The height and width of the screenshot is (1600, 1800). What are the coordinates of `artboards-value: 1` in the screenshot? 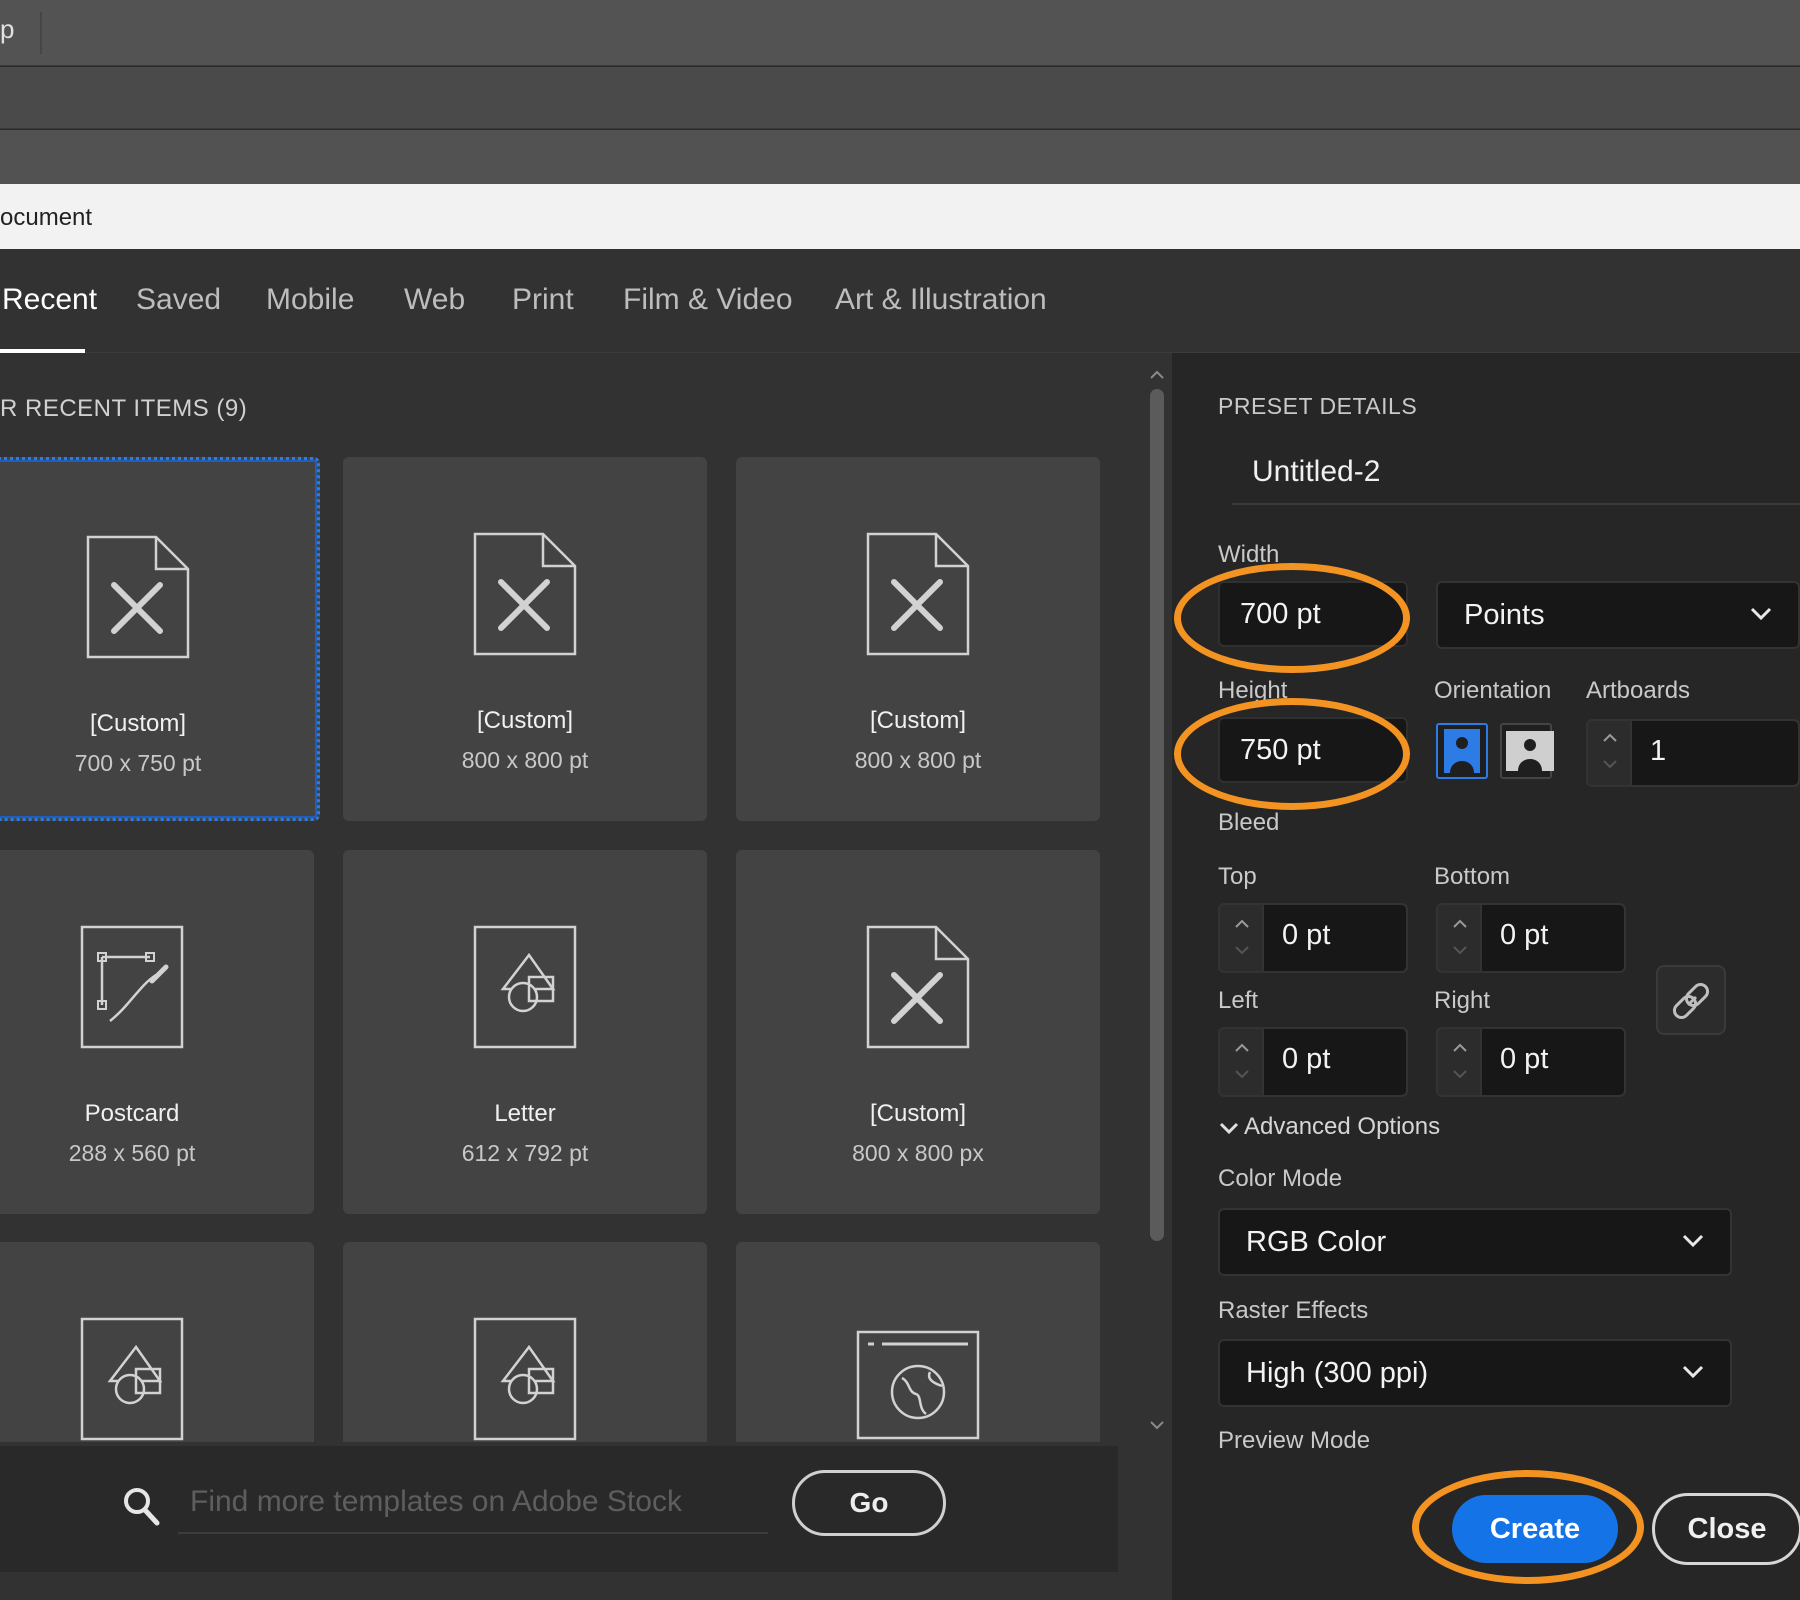 It's located at (1658, 751).